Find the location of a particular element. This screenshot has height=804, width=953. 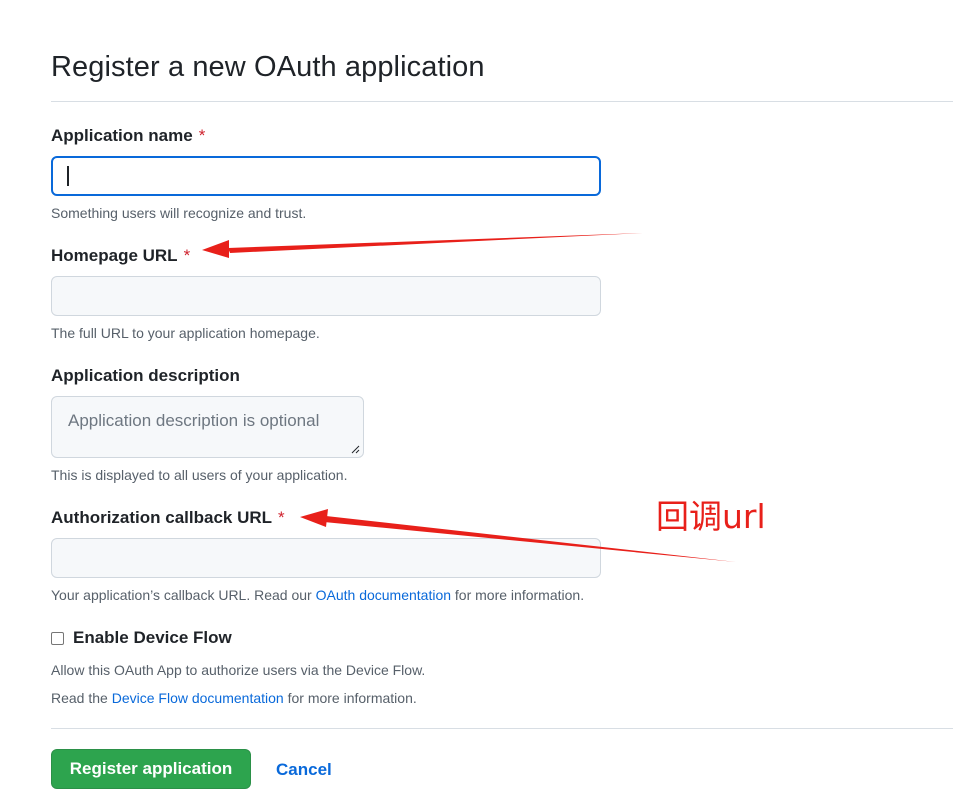

callback-url-label: Authorization callback URL * is located at coordinates (168, 518).